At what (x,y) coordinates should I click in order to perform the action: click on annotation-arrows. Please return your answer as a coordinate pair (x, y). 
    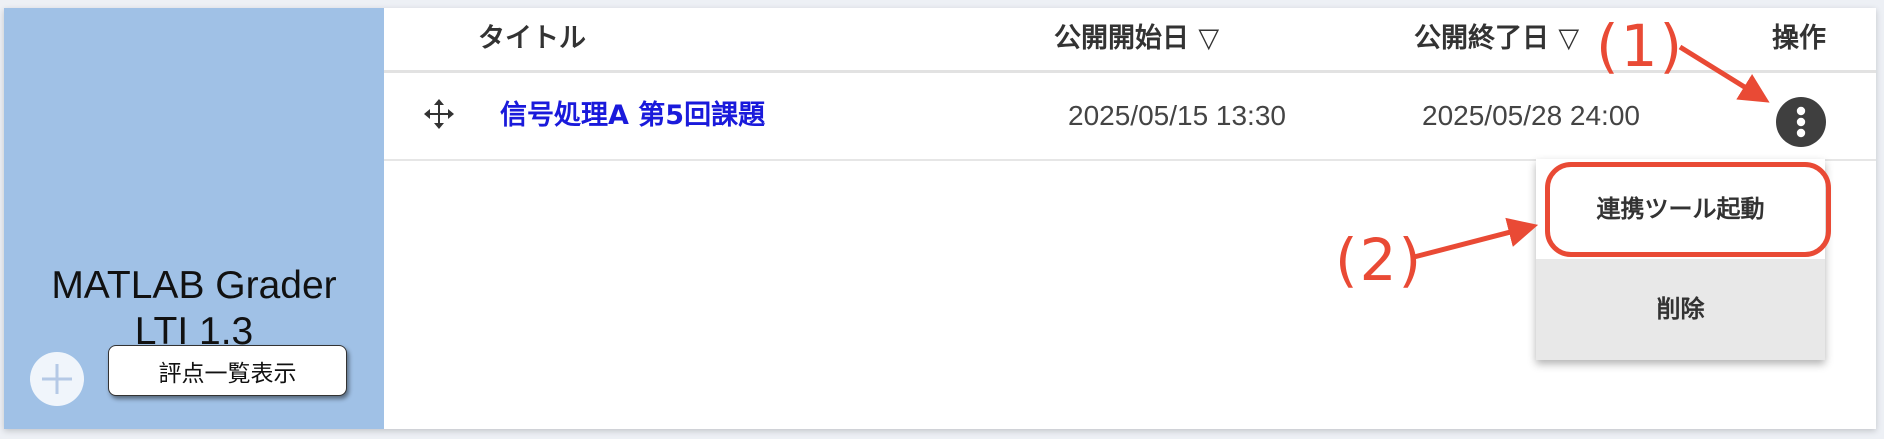
    Looking at the image, I should click on (1591, 152).